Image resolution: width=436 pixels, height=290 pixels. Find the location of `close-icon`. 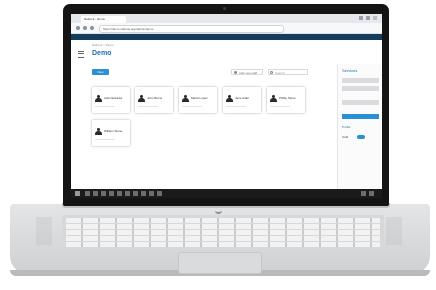

close-icon is located at coordinates (375, 18).